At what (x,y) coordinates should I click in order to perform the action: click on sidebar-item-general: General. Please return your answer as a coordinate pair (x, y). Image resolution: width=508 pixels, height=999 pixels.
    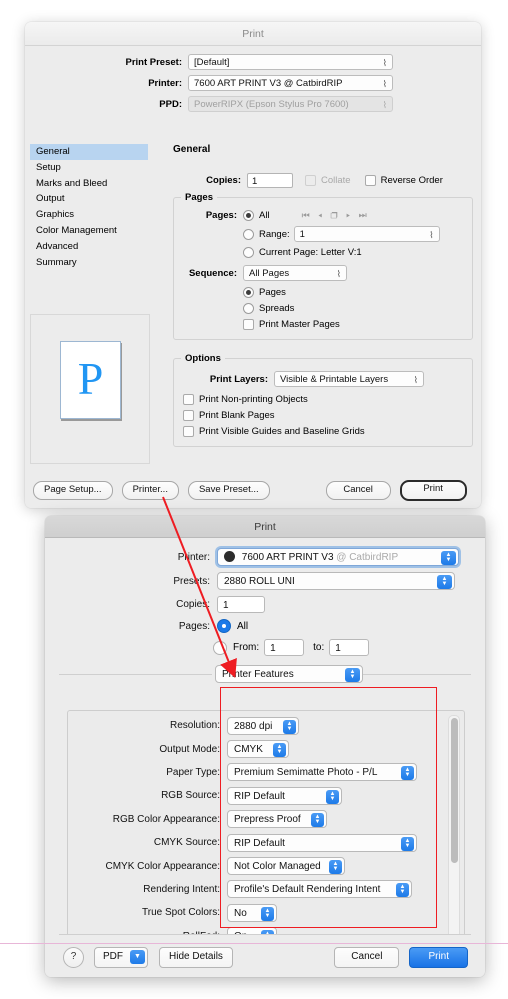
    Looking at the image, I should click on (89, 152).